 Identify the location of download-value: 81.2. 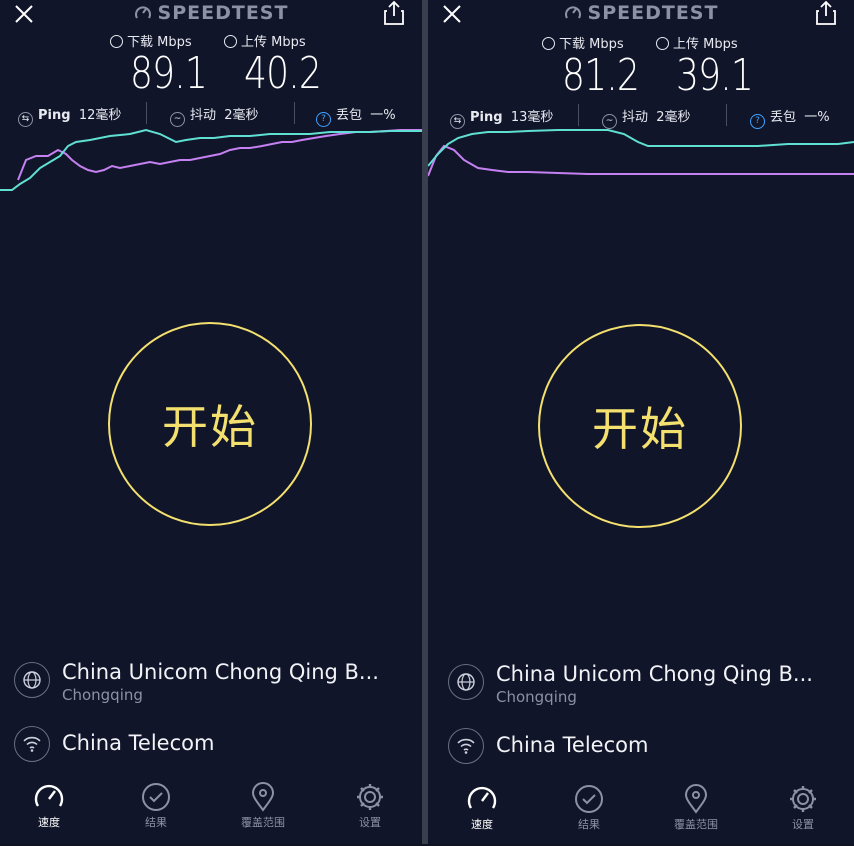
(601, 75).